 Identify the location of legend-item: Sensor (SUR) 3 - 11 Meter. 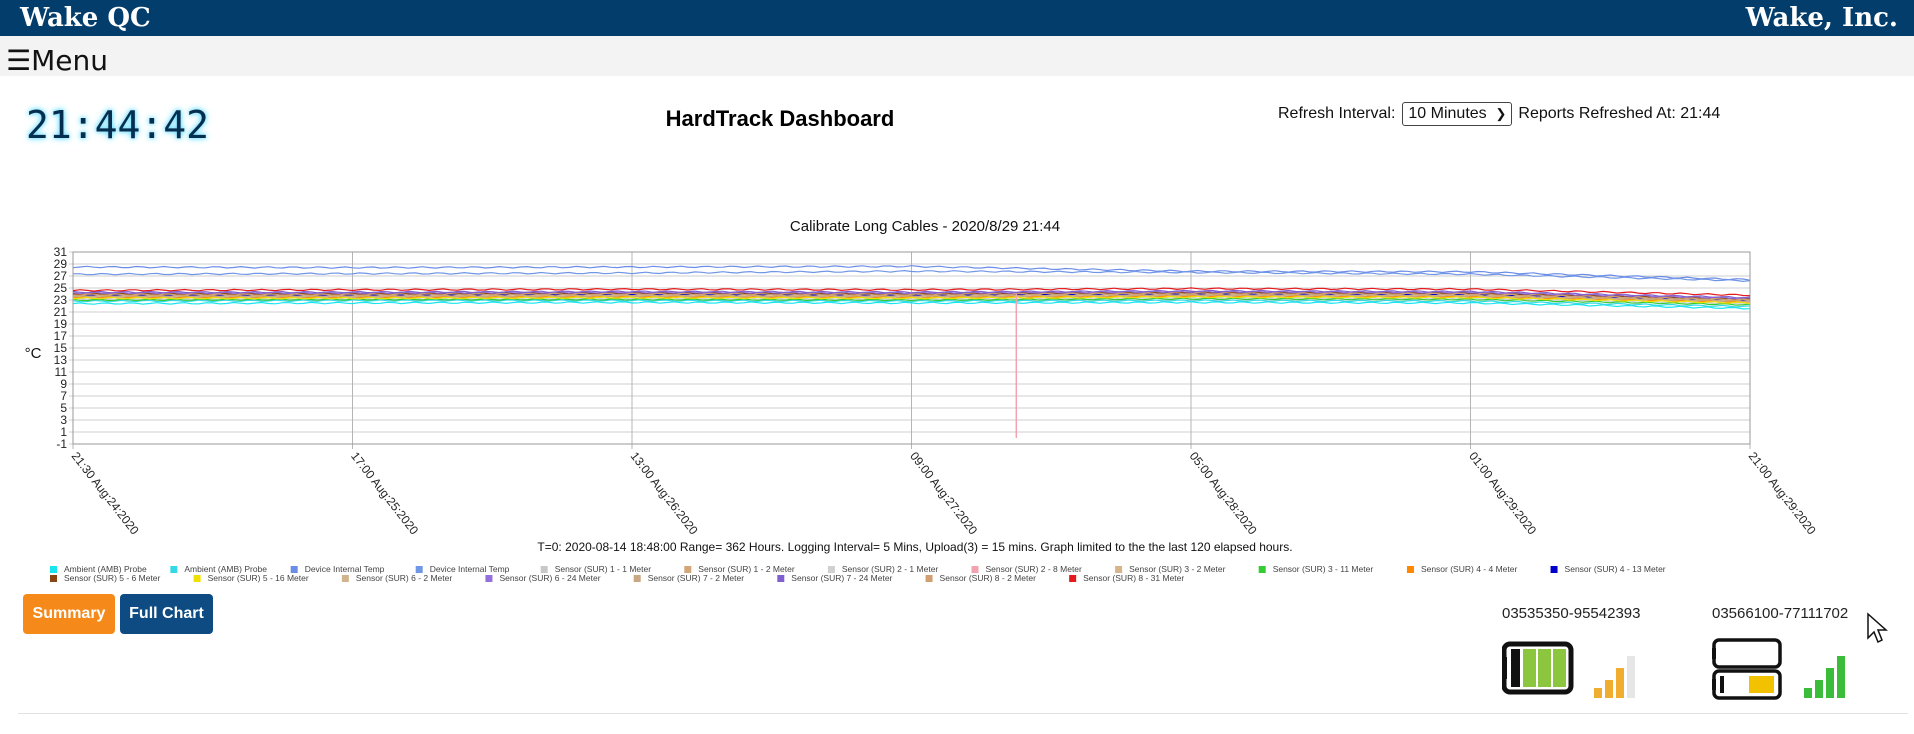
(1323, 569).